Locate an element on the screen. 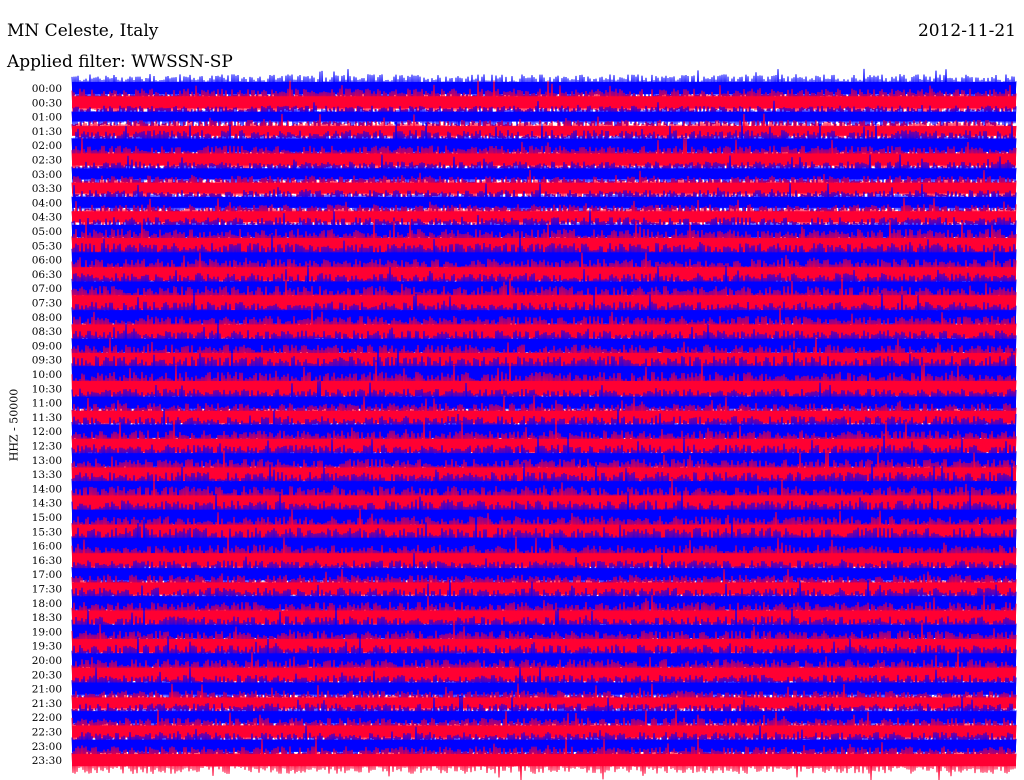 Image resolution: width=1024 pixels, height=780 pixels. time-tick-label: 19:30 is located at coordinates (47, 647).